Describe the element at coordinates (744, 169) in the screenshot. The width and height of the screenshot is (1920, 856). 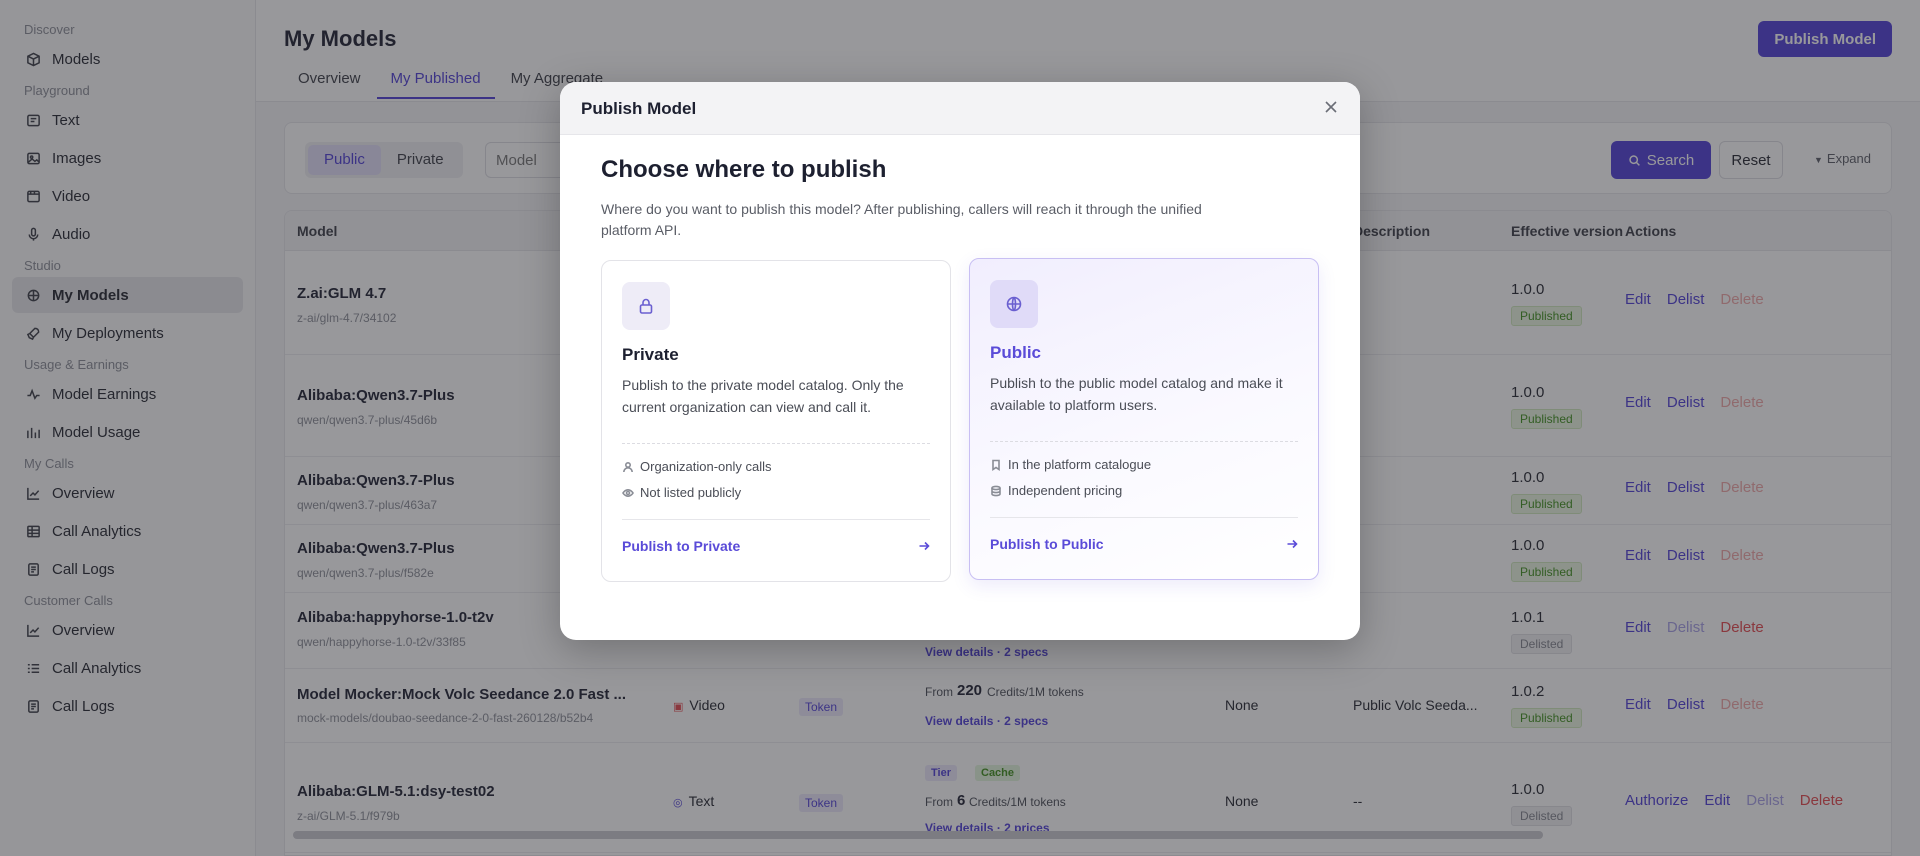
I see `dialog-heading: Choose where to publish` at that location.